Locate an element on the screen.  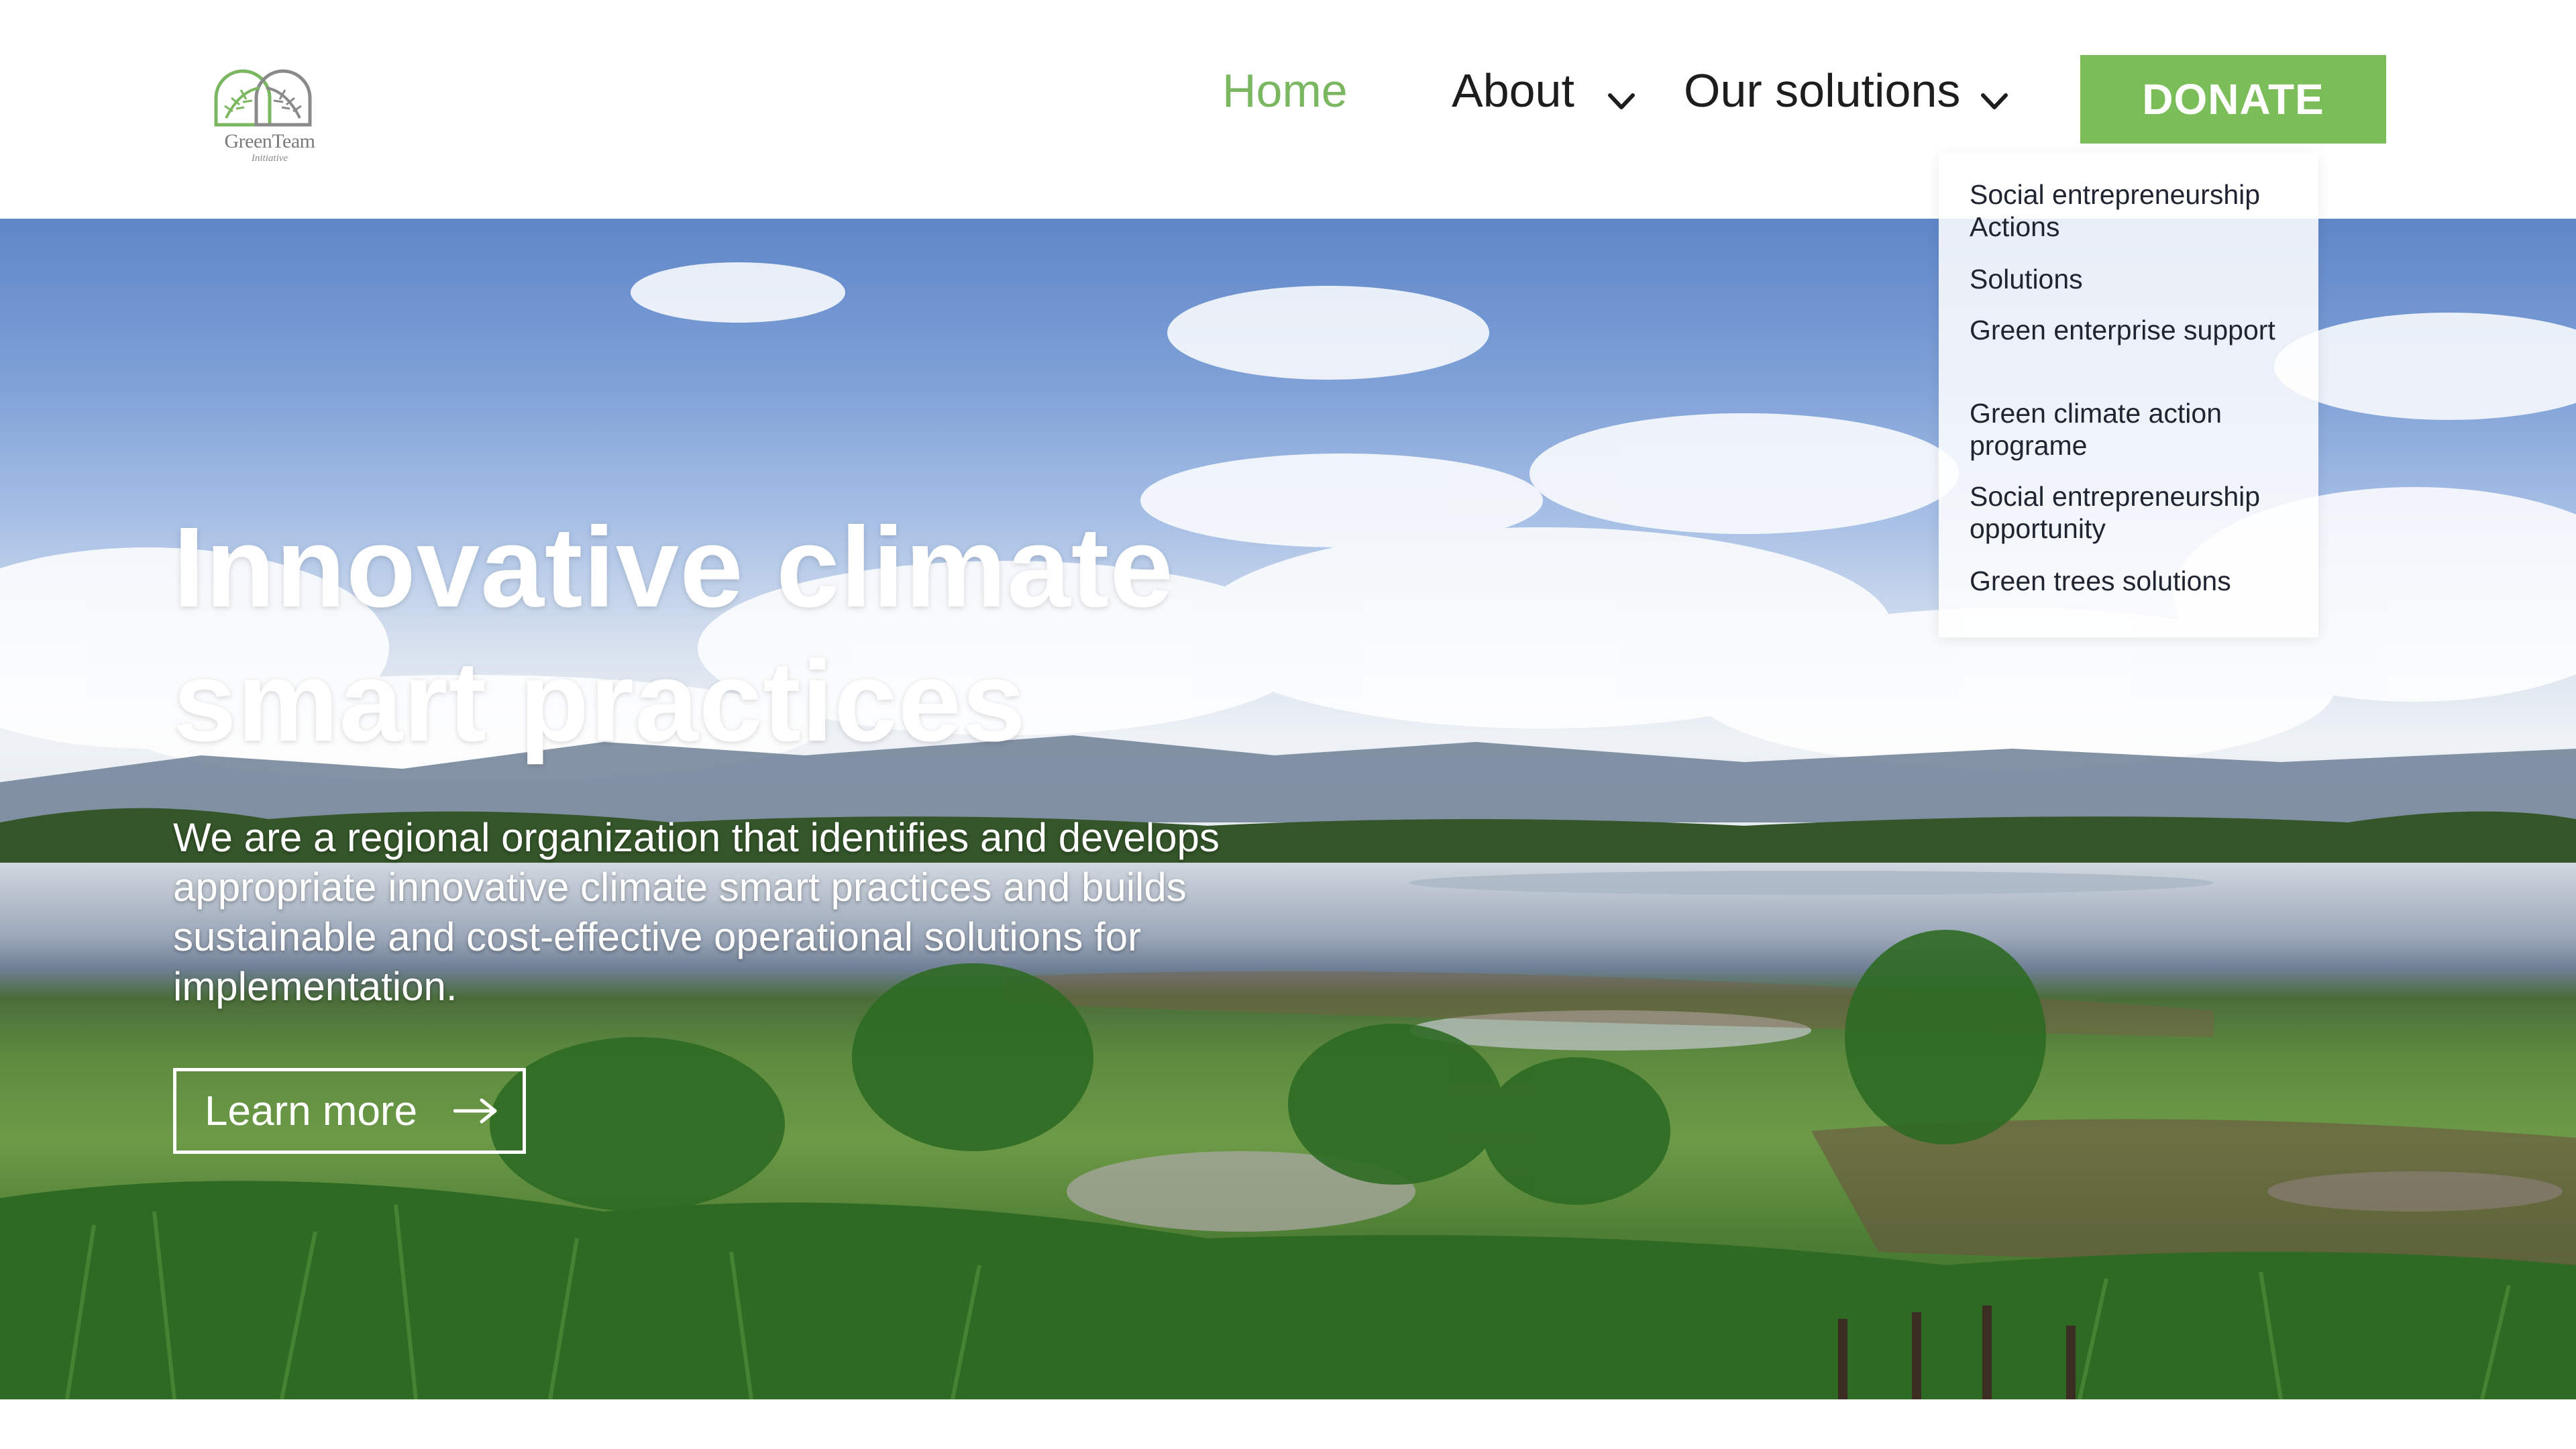
learn-more-button: Learn more is located at coordinates (349, 1111).